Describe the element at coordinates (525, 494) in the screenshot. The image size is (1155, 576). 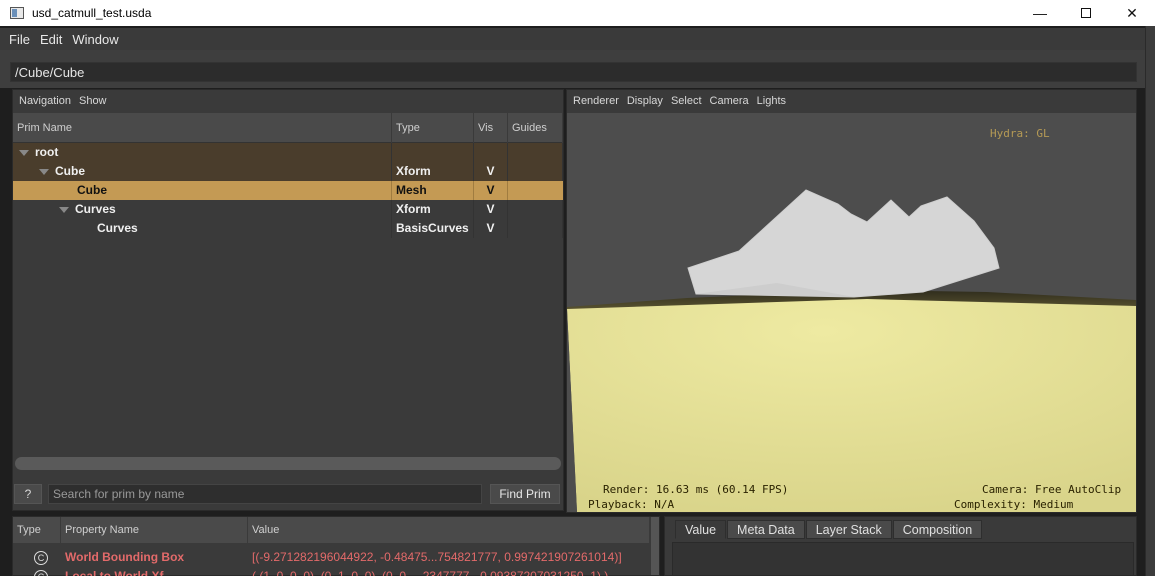
I see `find-prim-button: Find Prim` at that location.